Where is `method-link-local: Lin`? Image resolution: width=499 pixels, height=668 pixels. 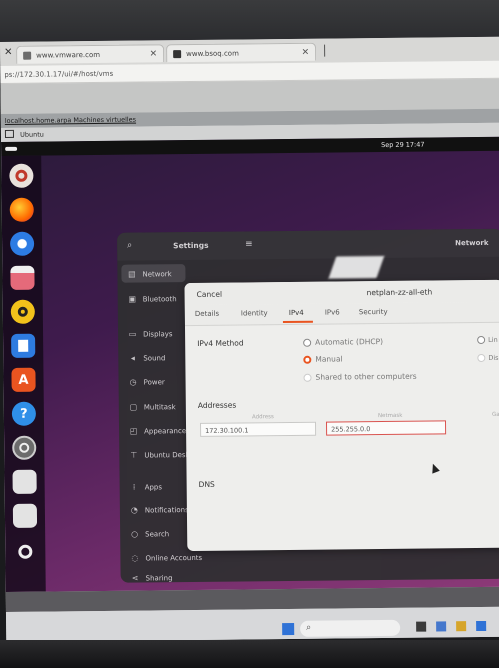
method-link-local: Lin is located at coordinates (487, 340).